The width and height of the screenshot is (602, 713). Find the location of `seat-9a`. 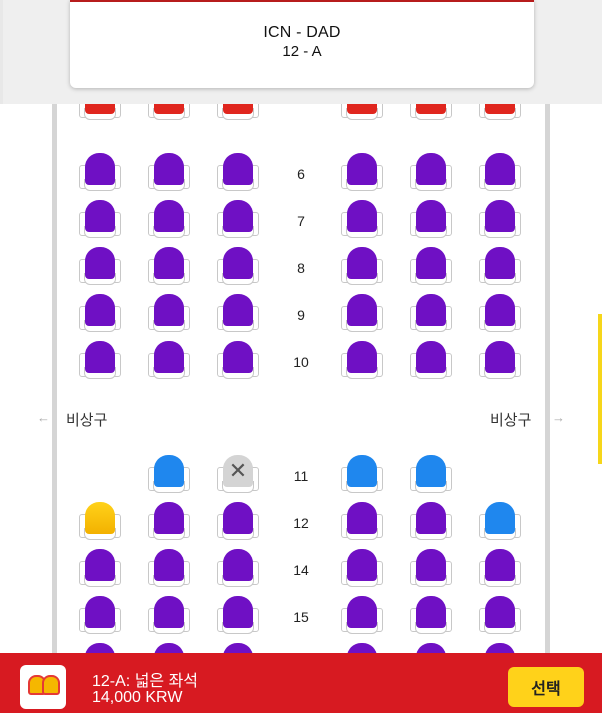

seat-9a is located at coordinates (100, 313).